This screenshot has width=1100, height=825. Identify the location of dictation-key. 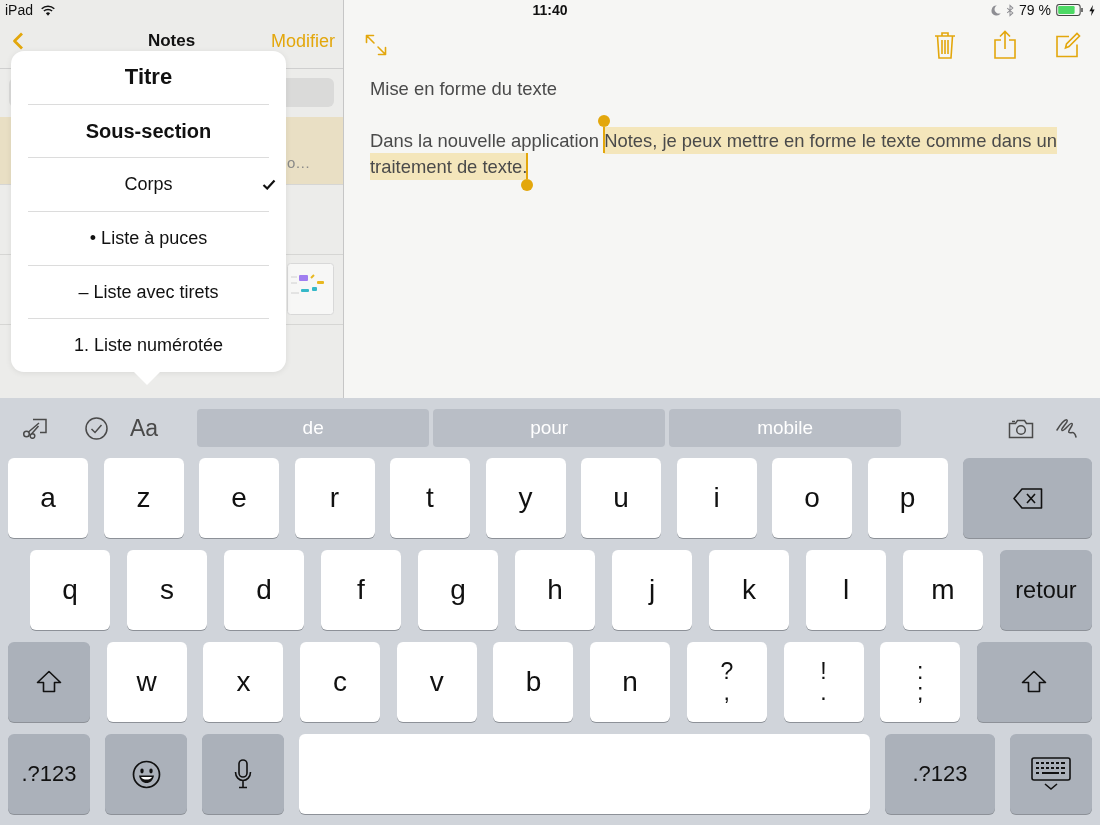
(243, 774).